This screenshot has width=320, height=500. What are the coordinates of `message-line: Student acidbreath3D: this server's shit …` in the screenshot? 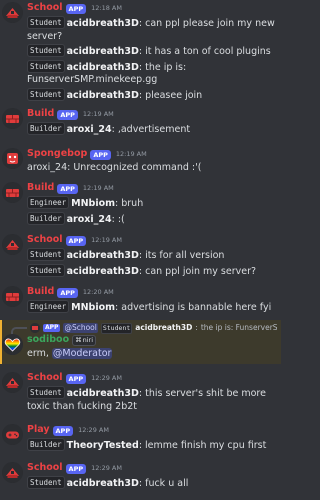 It's located at (146, 399).